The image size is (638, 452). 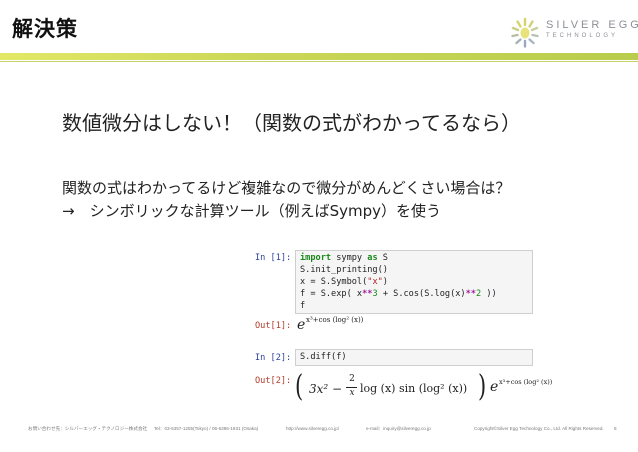 I want to click on code-keyword: as, so click(x=372, y=258).